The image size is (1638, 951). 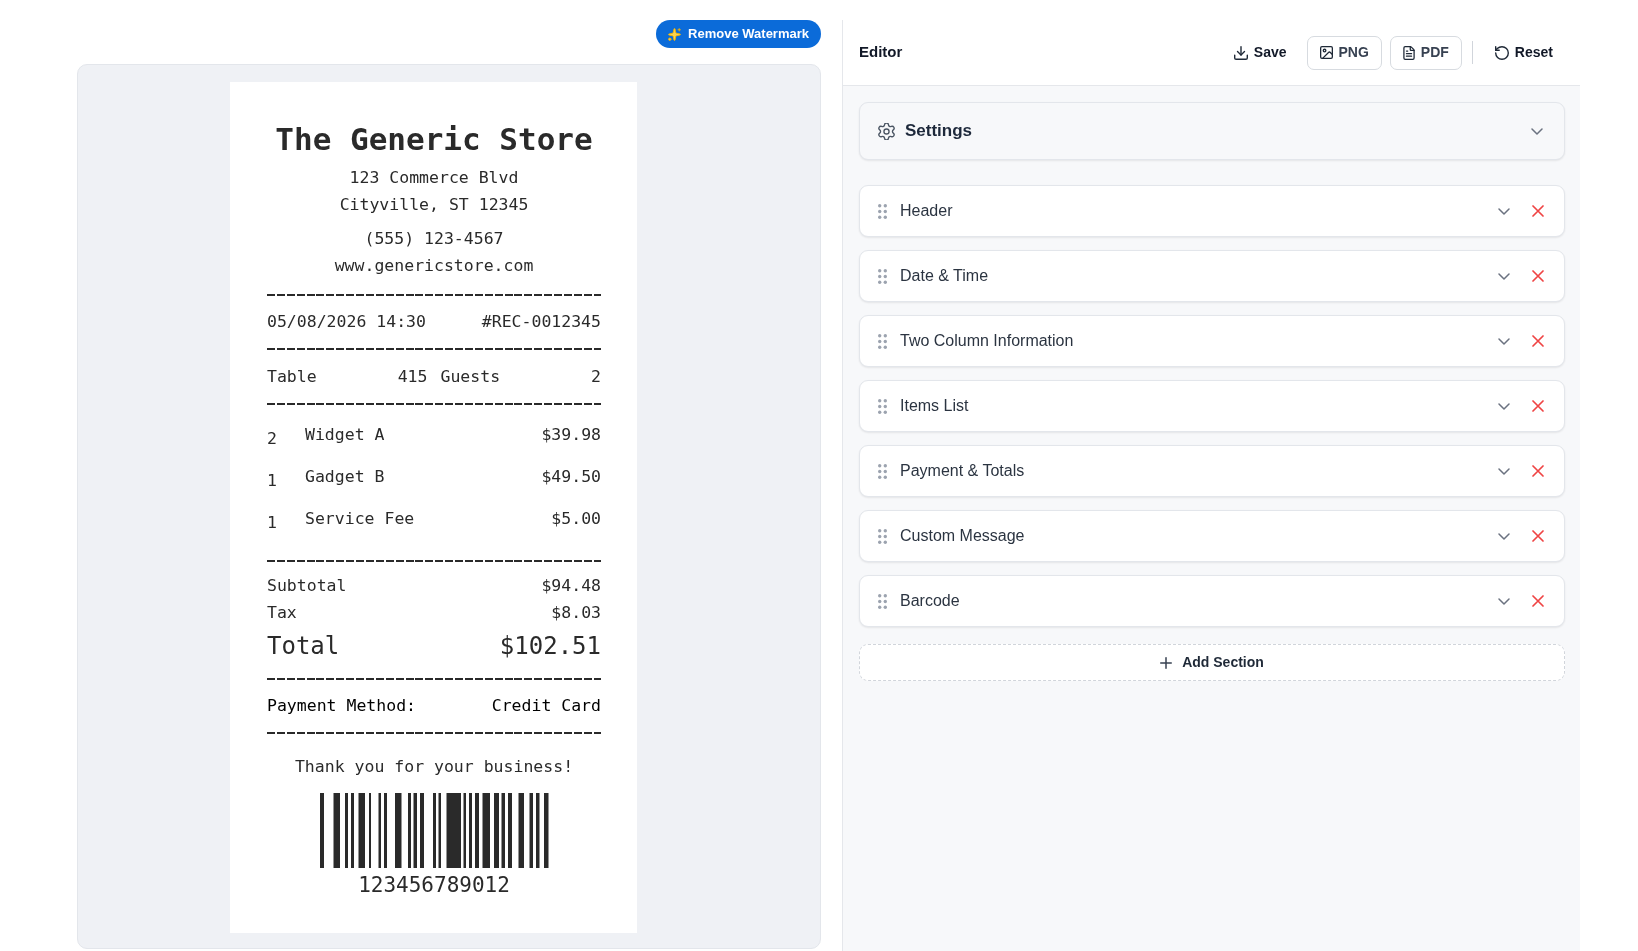 I want to click on settings-title: Settings, so click(x=939, y=131).